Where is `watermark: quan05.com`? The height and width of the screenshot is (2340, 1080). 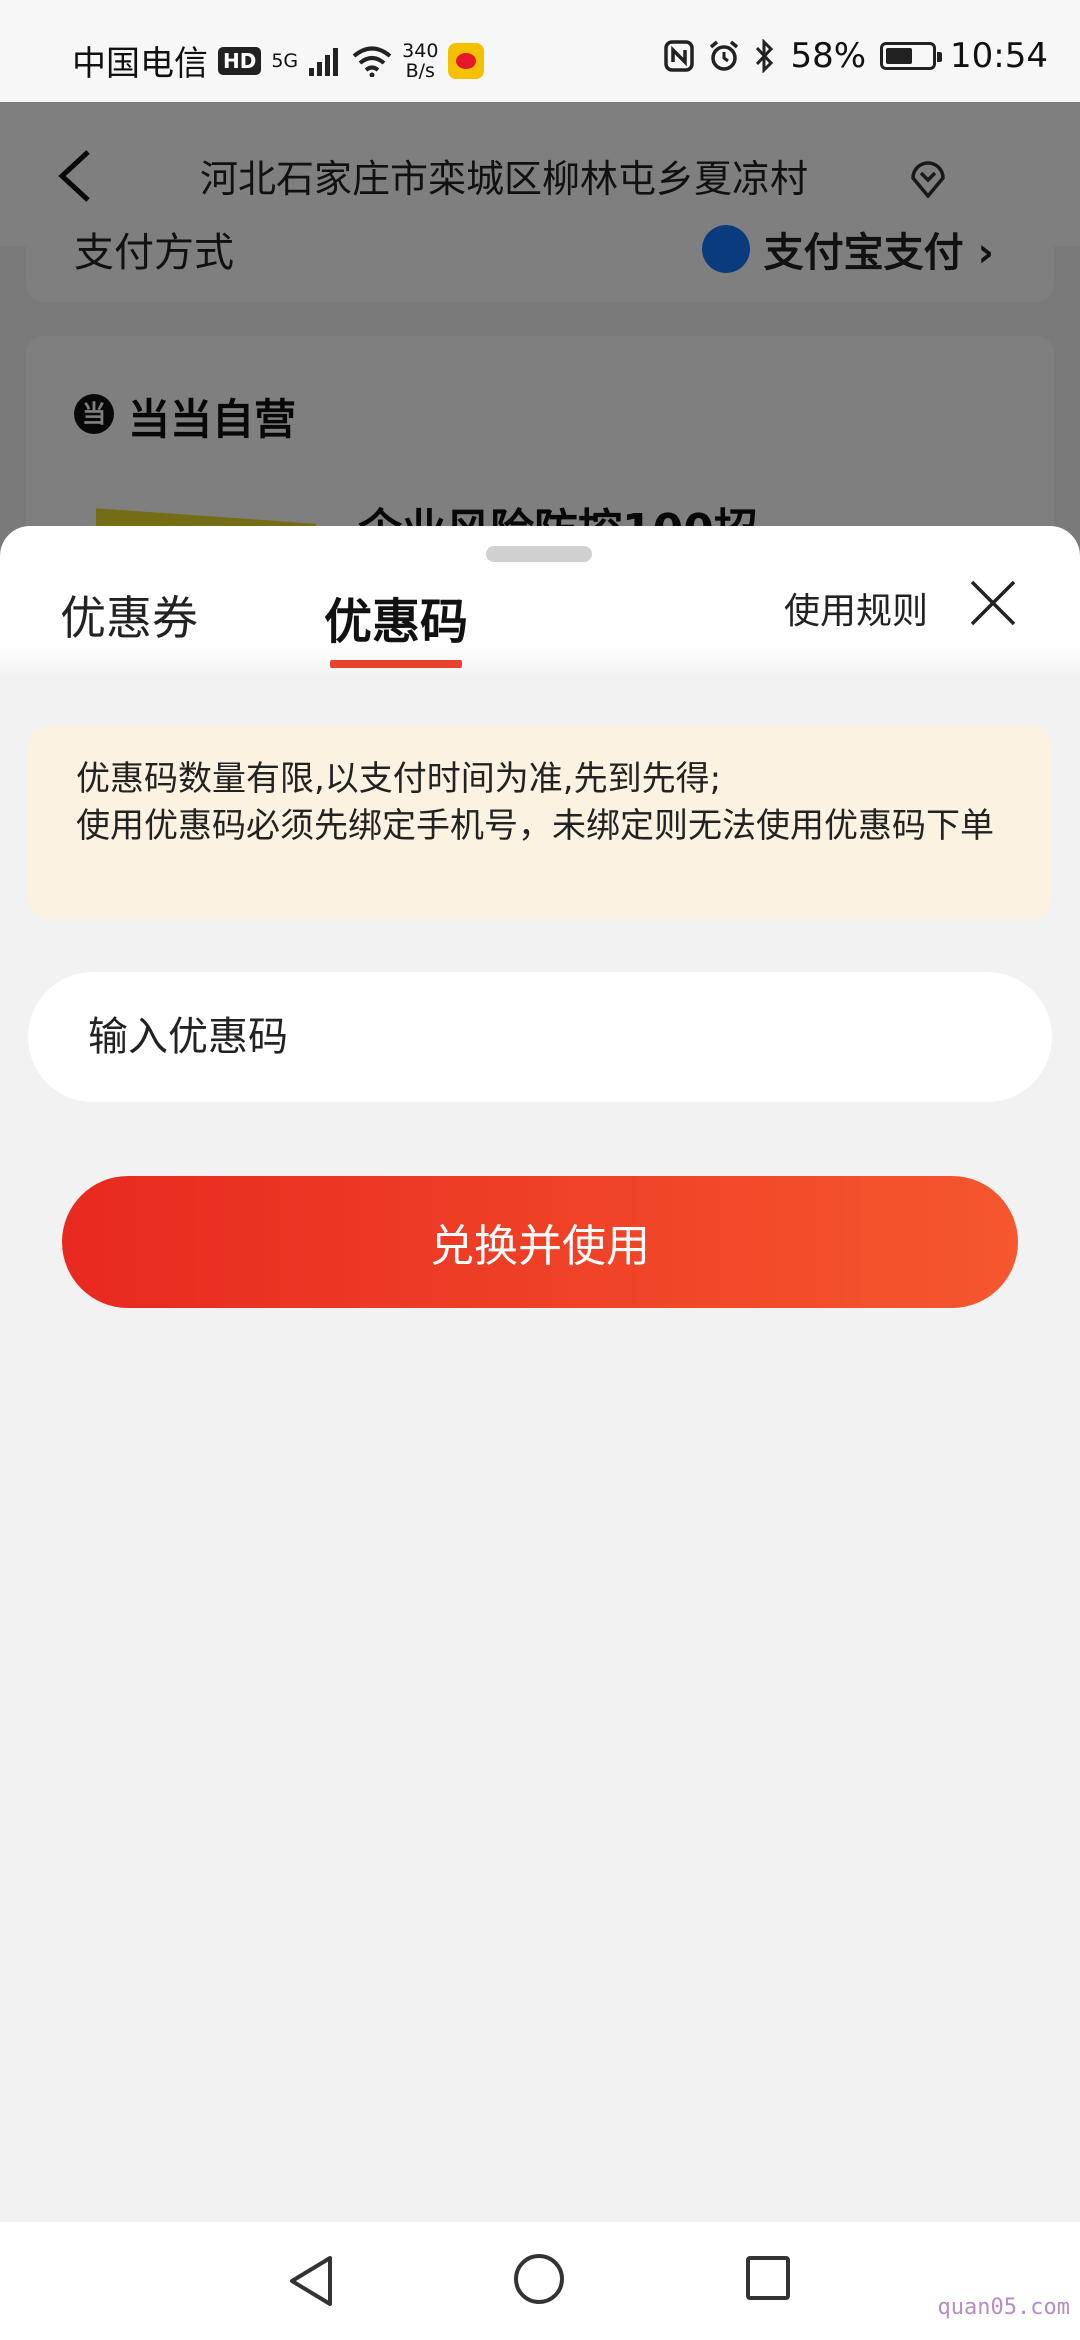
watermark: quan05.com is located at coordinates (1003, 2307).